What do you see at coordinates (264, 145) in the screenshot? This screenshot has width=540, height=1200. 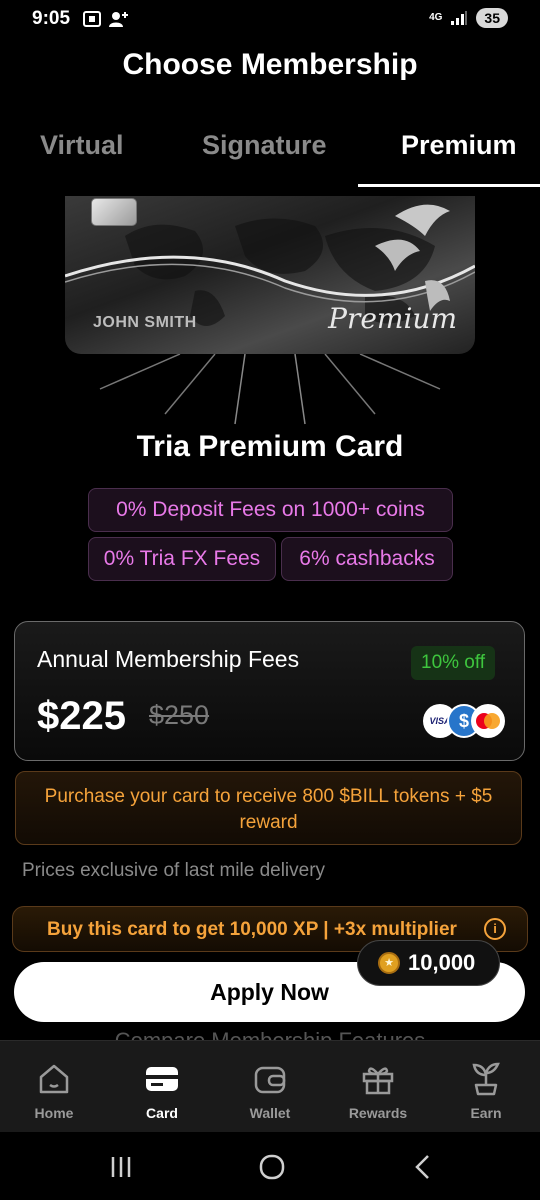 I see `tab-signature: Signature` at bounding box center [264, 145].